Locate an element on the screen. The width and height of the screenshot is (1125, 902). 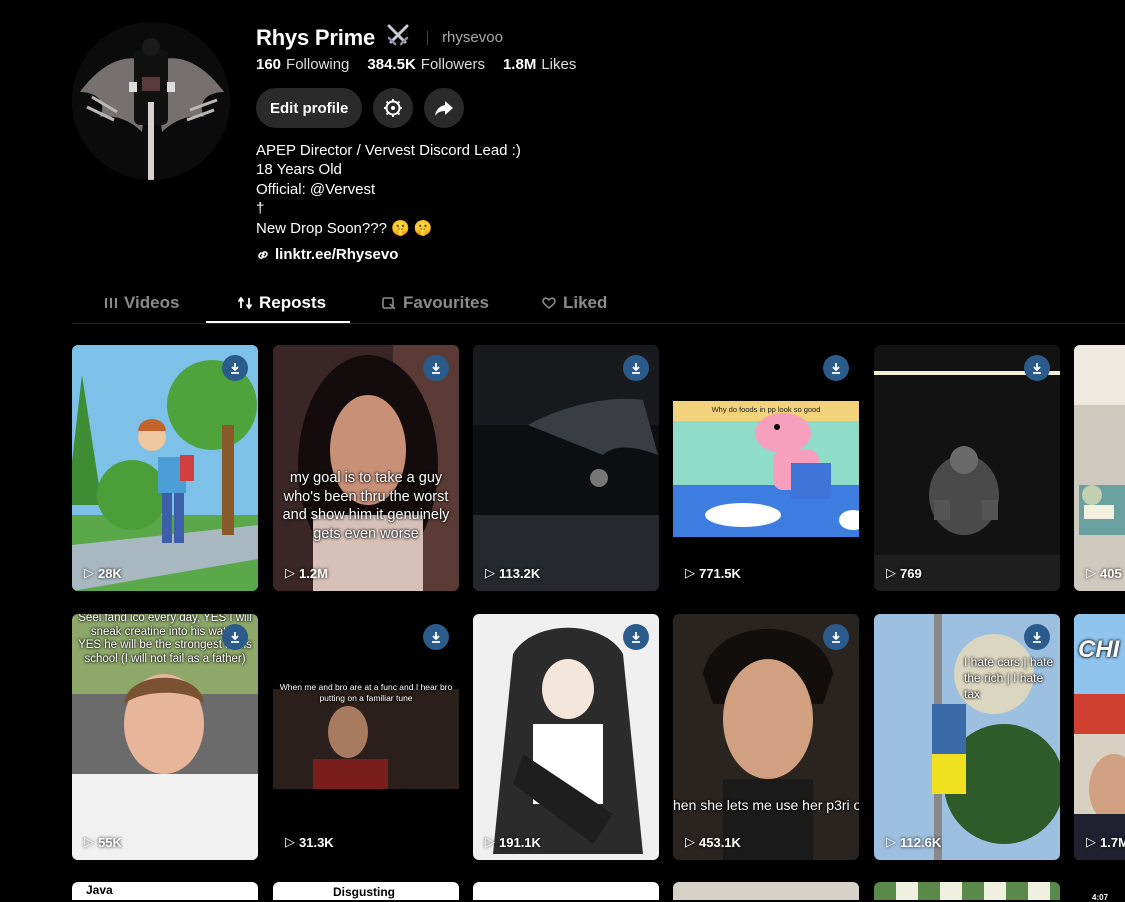
tab-label: Videos is located at coordinates (152, 302).